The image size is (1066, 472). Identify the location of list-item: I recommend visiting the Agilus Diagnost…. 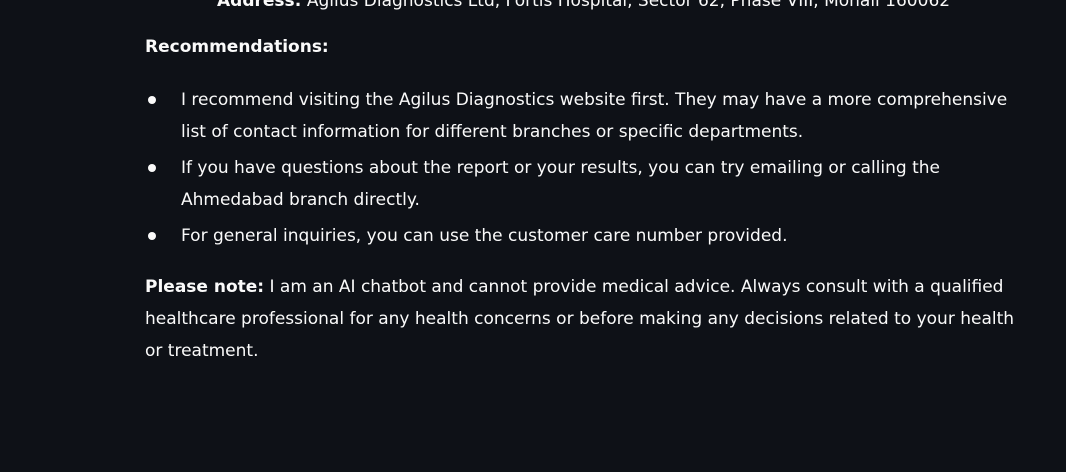
(585, 116).